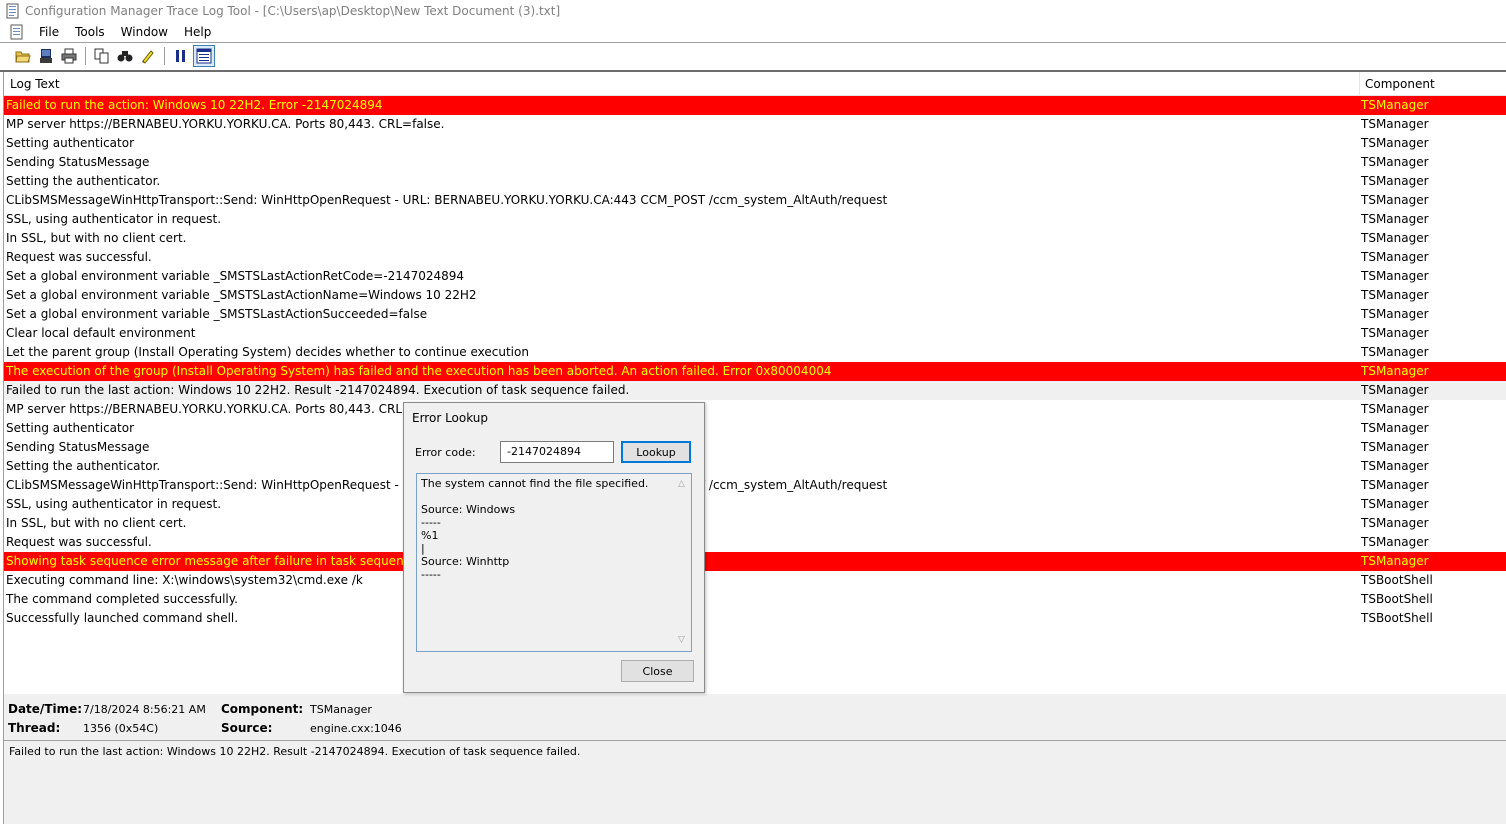 The height and width of the screenshot is (824, 1506). What do you see at coordinates (23, 56) in the screenshot?
I see `open-button` at bounding box center [23, 56].